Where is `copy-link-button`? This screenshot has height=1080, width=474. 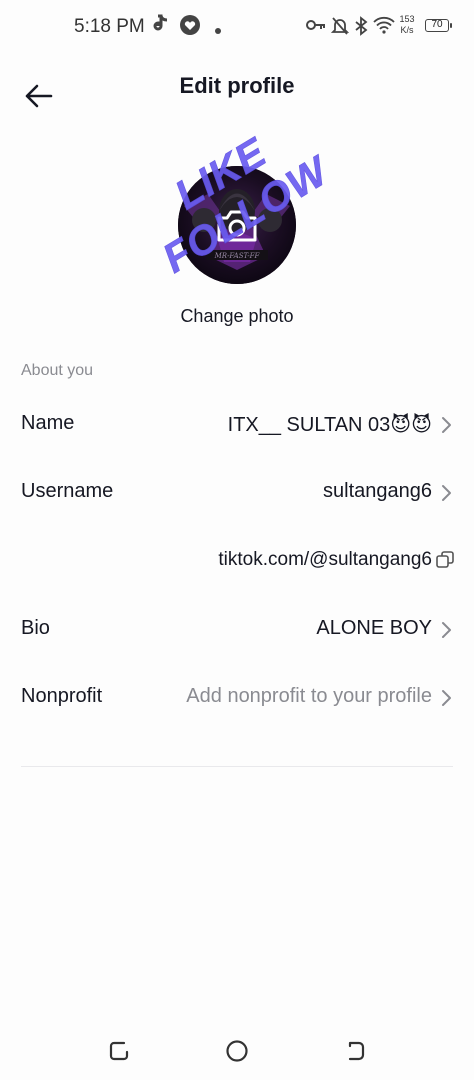 copy-link-button is located at coordinates (446, 561).